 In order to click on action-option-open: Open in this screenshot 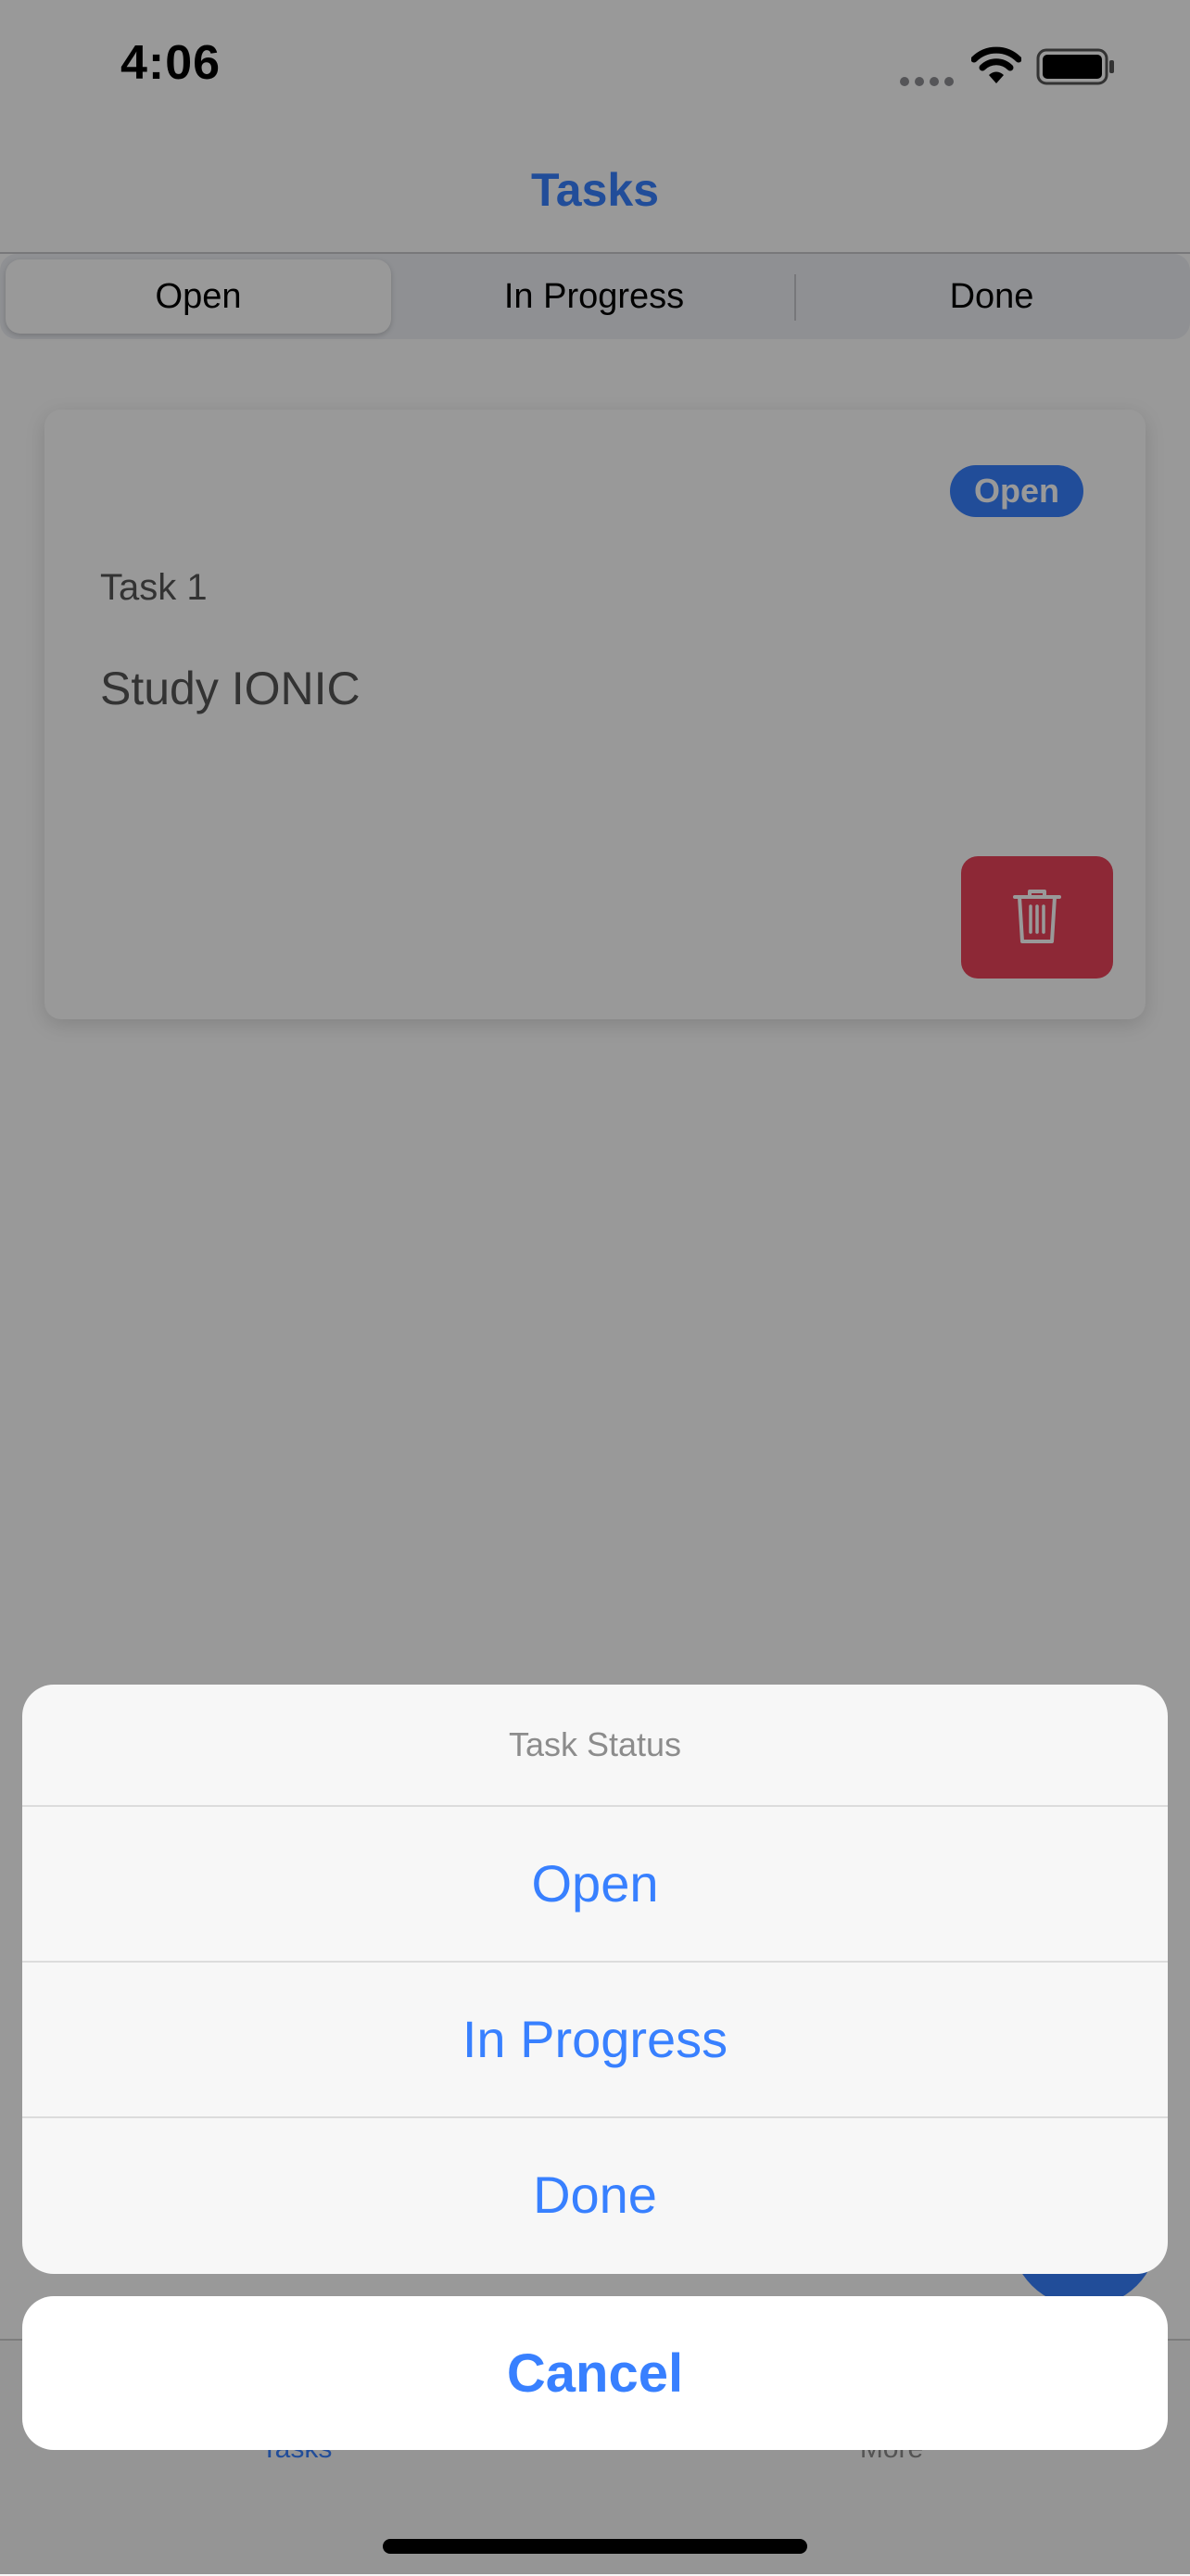, I will do `click(595, 1884)`.